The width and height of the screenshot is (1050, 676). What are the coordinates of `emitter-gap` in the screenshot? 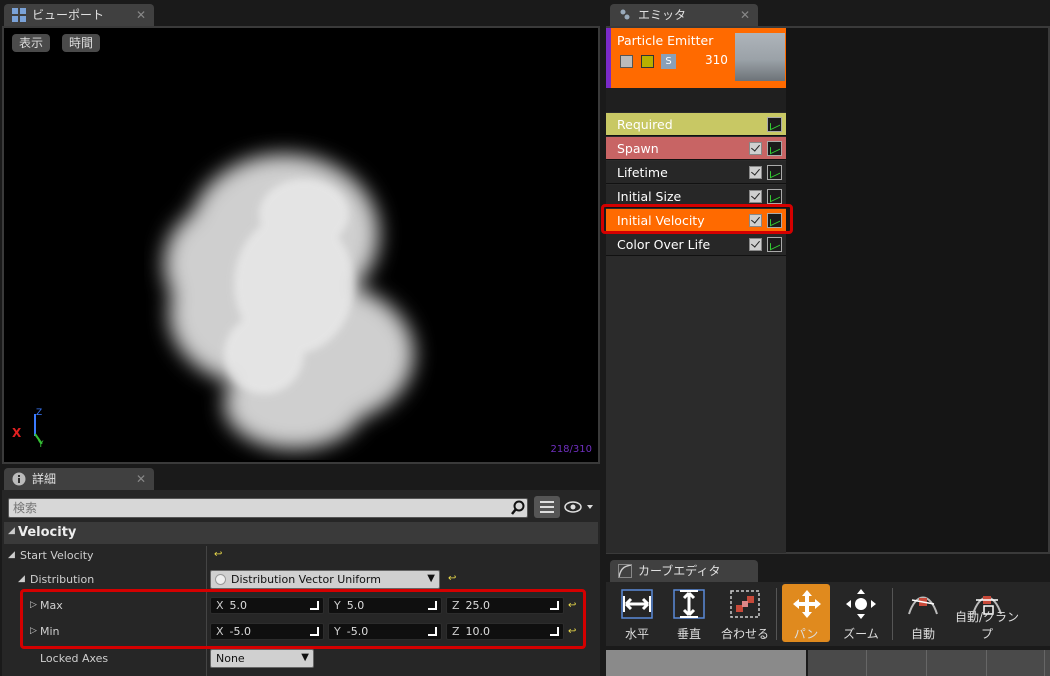 It's located at (696, 100).